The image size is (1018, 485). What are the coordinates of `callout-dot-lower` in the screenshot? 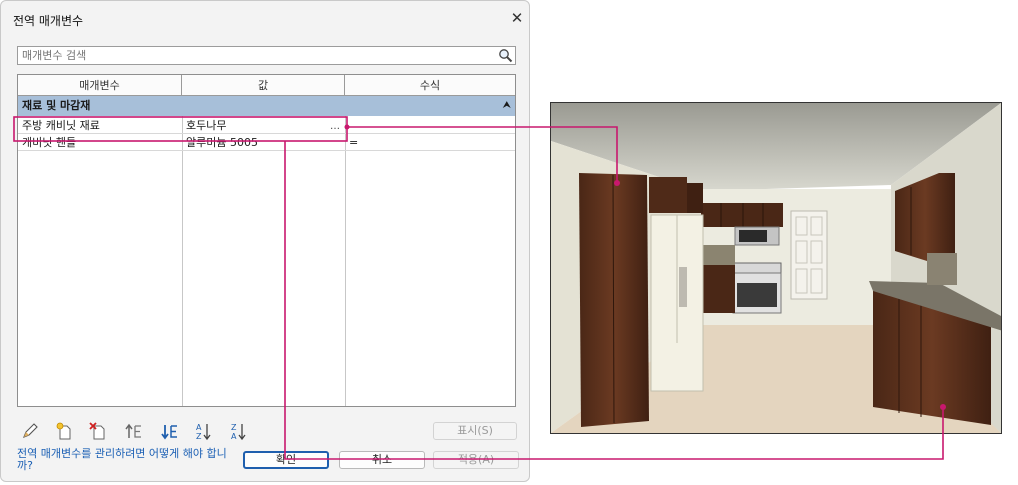 It's located at (943, 407).